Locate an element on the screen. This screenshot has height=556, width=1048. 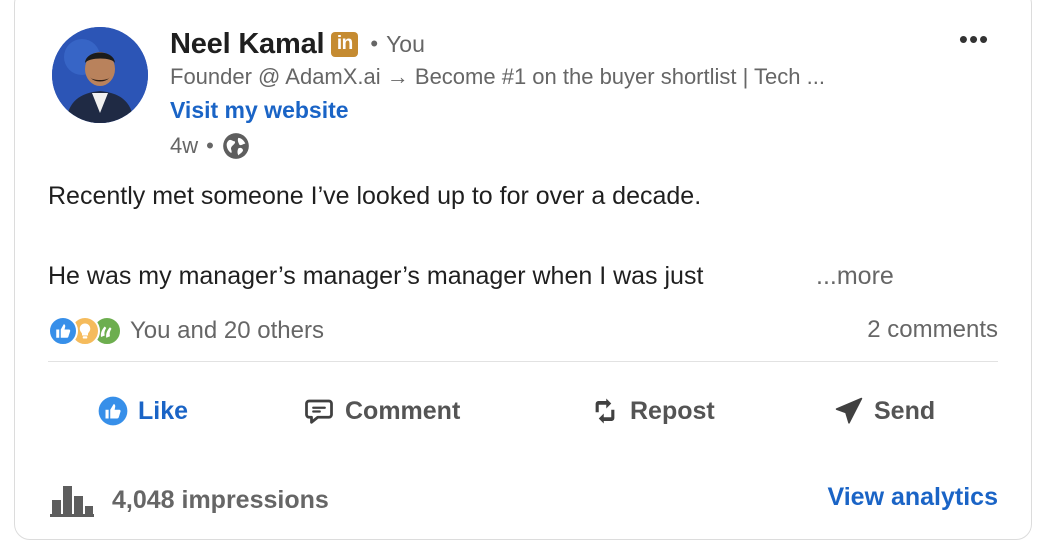
reactions-count: You and 20 others is located at coordinates (227, 331).